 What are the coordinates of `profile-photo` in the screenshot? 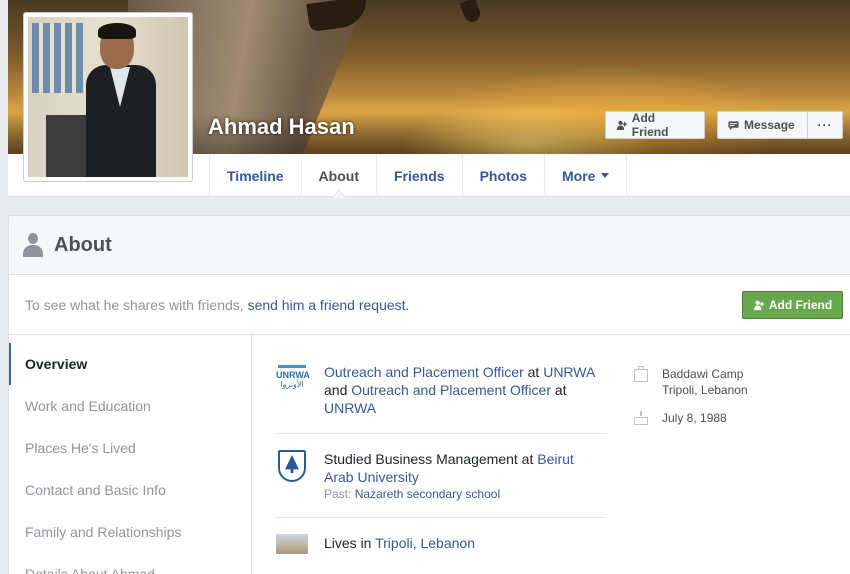 It's located at (108, 97).